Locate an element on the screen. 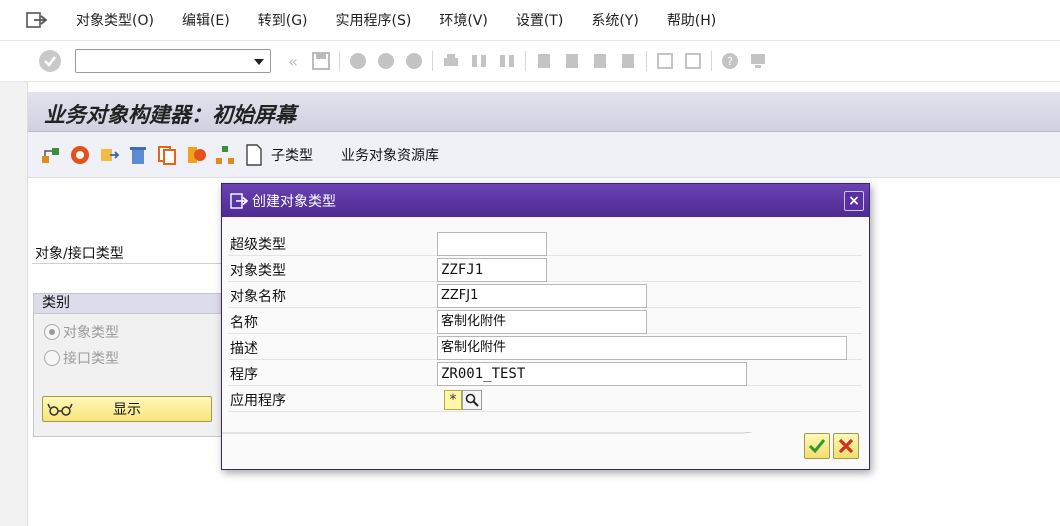 The width and height of the screenshot is (1060, 526). menu-help: 帮助(H) is located at coordinates (691, 20).